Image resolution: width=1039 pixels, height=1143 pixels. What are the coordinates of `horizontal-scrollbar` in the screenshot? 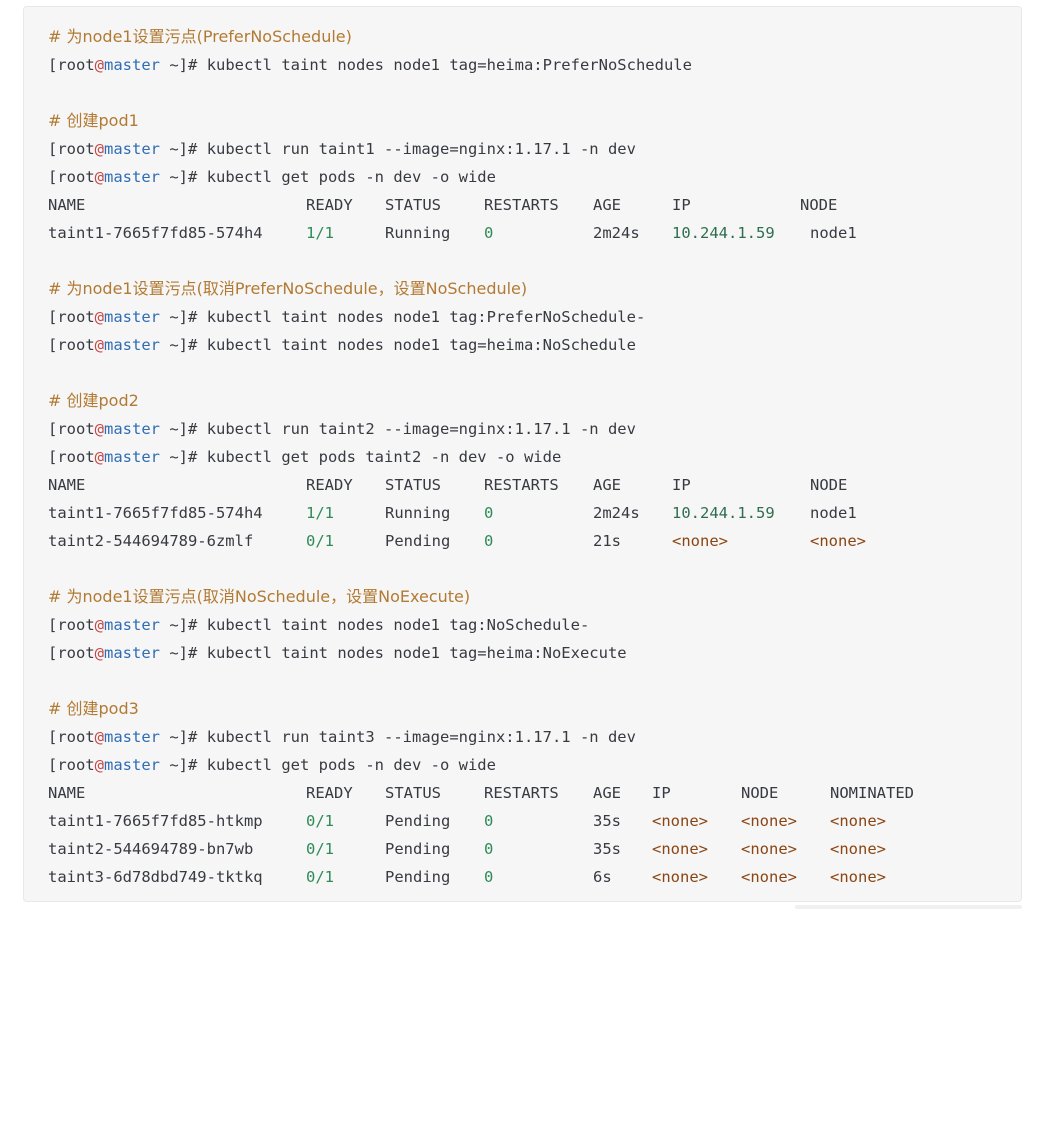 It's located at (908, 907).